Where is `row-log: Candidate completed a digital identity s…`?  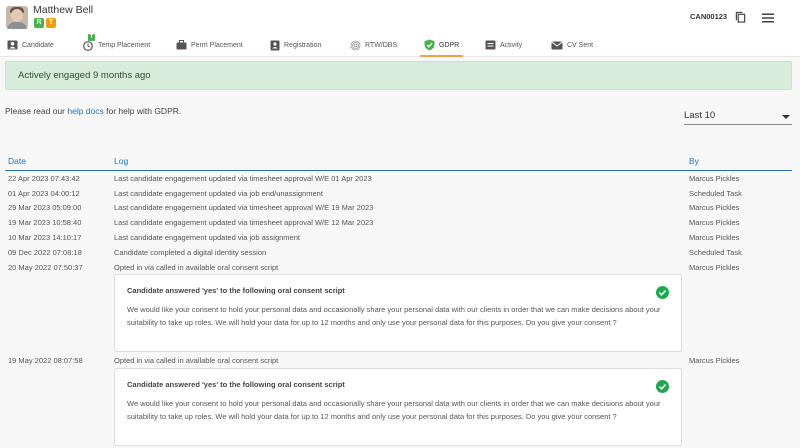 row-log: Candidate completed a digital identity s… is located at coordinates (190, 252).